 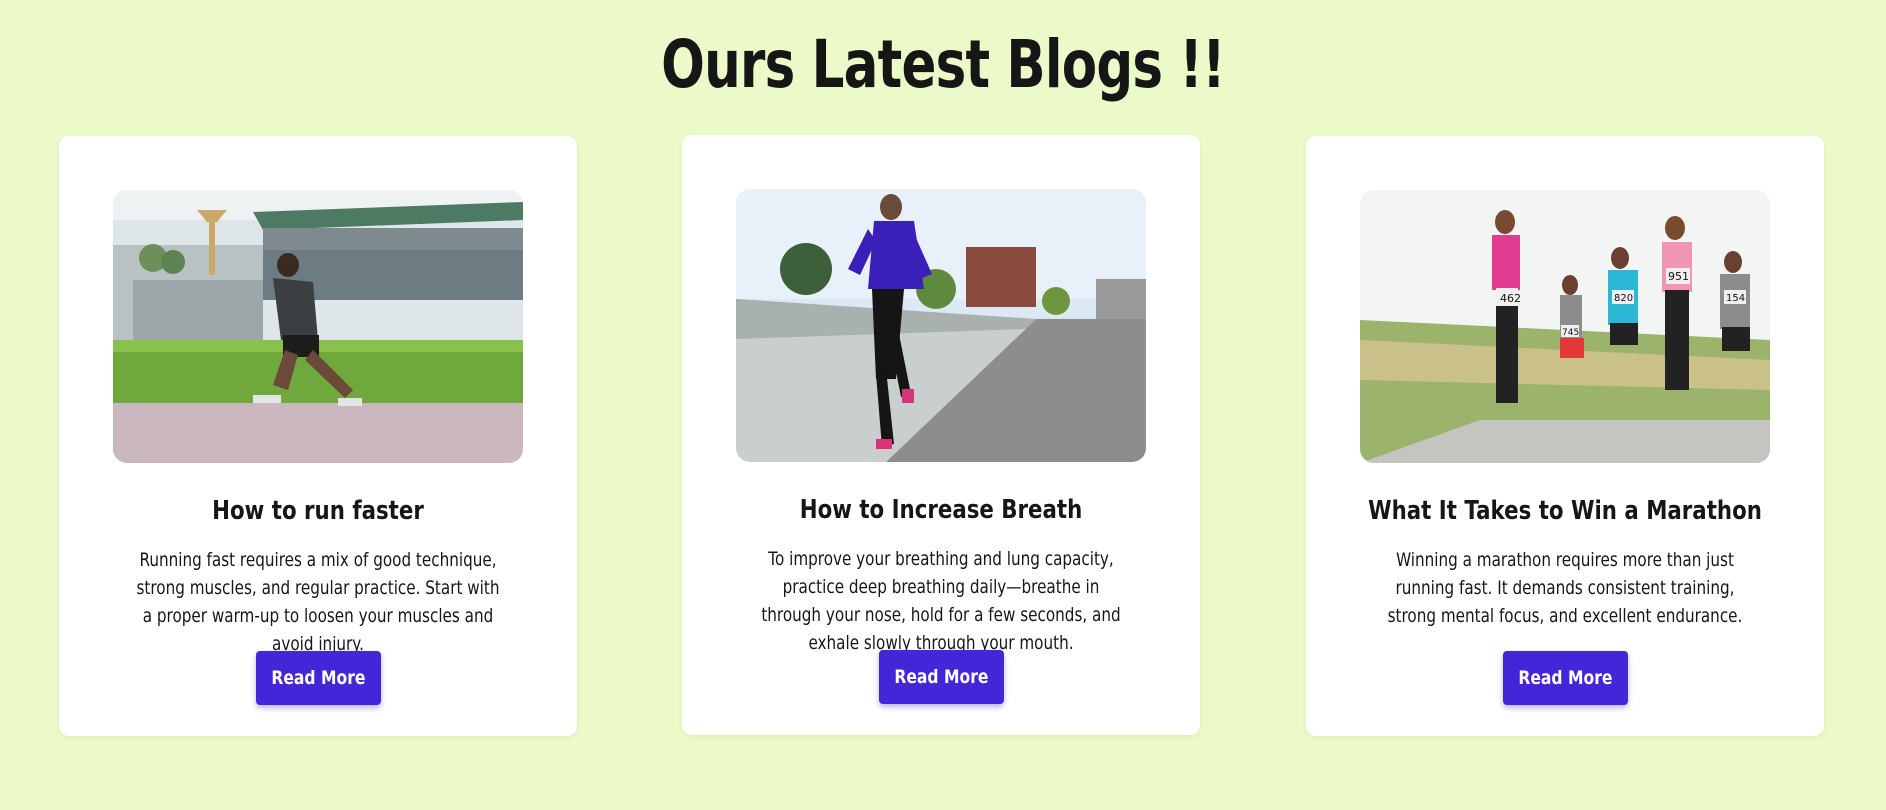 What do you see at coordinates (1510, 298) in the screenshot?
I see `svg-text: 462` at bounding box center [1510, 298].